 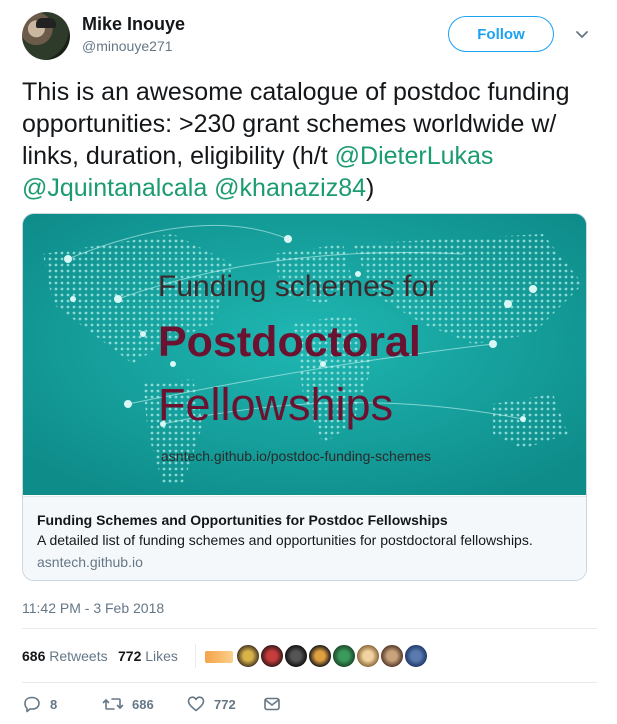 I want to click on like-button: 772, so click(x=211, y=704).